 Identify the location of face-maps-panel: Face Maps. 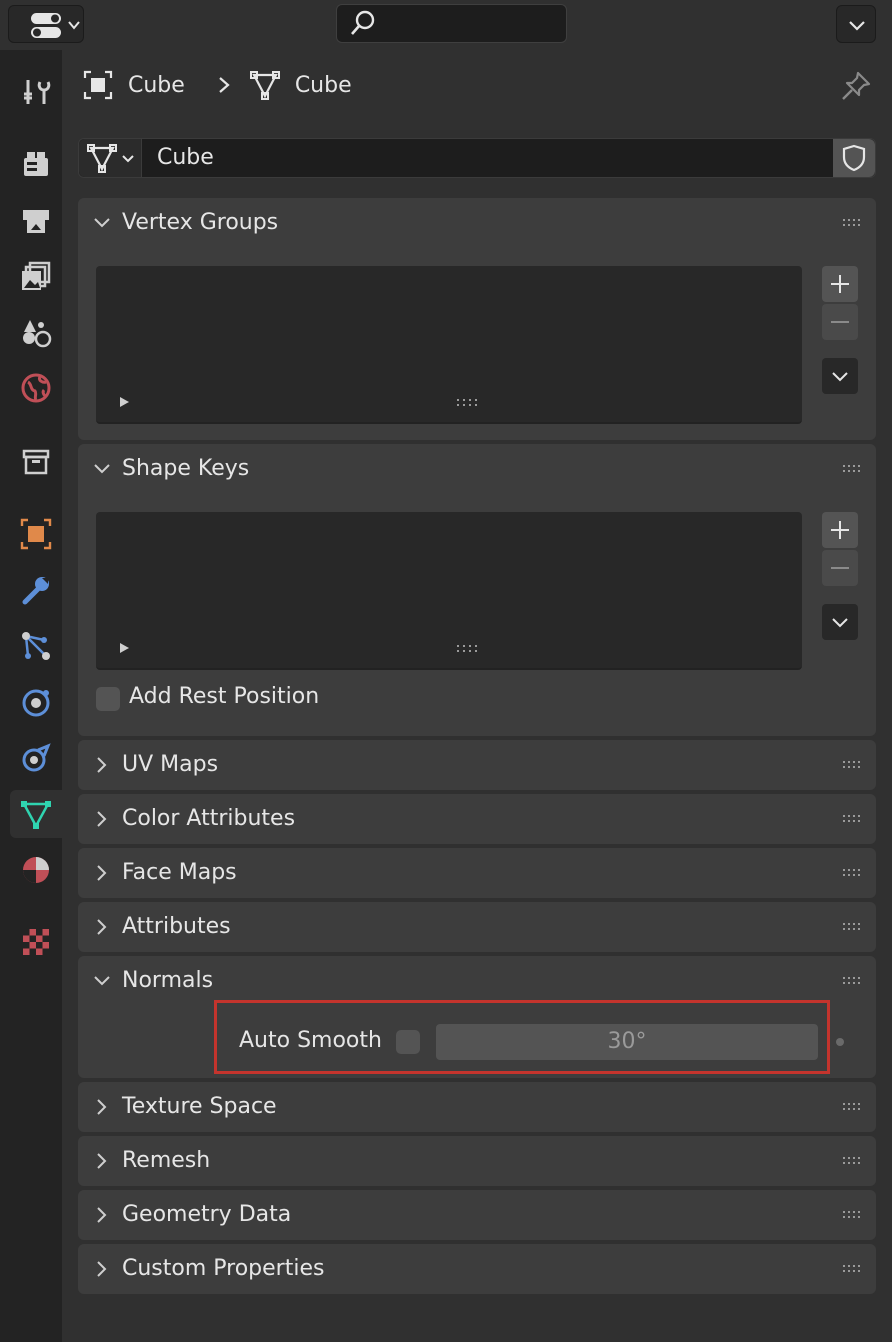
(477, 873).